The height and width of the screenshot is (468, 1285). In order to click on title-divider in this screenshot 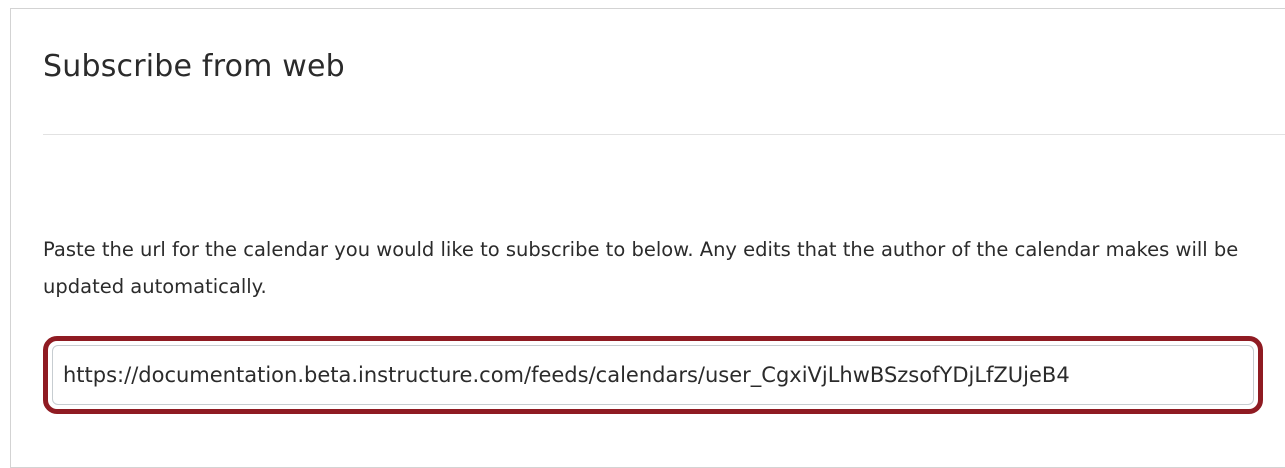, I will do `click(664, 134)`.